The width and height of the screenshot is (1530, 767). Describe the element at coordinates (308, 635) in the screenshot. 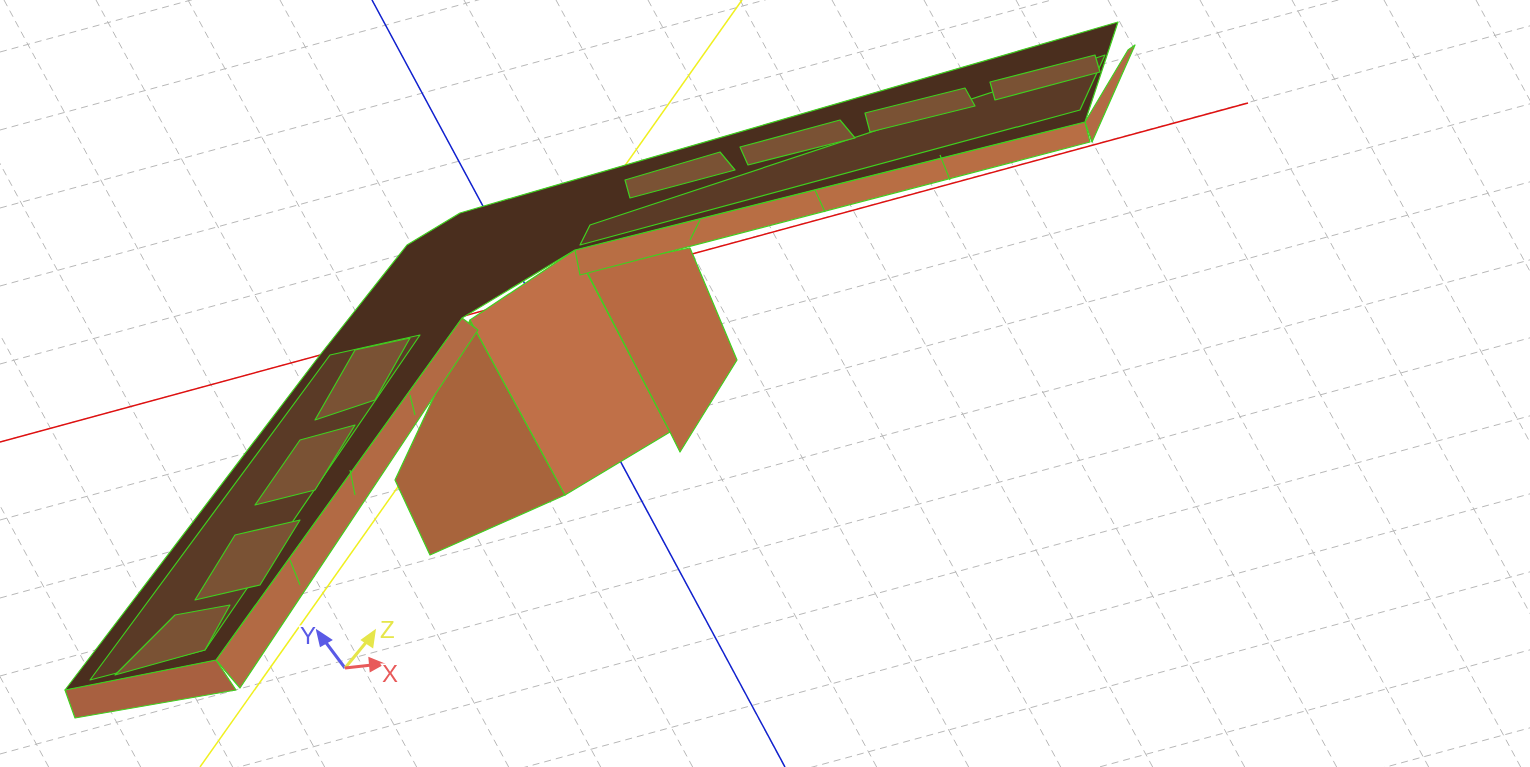

I see `axis-label: Y` at that location.